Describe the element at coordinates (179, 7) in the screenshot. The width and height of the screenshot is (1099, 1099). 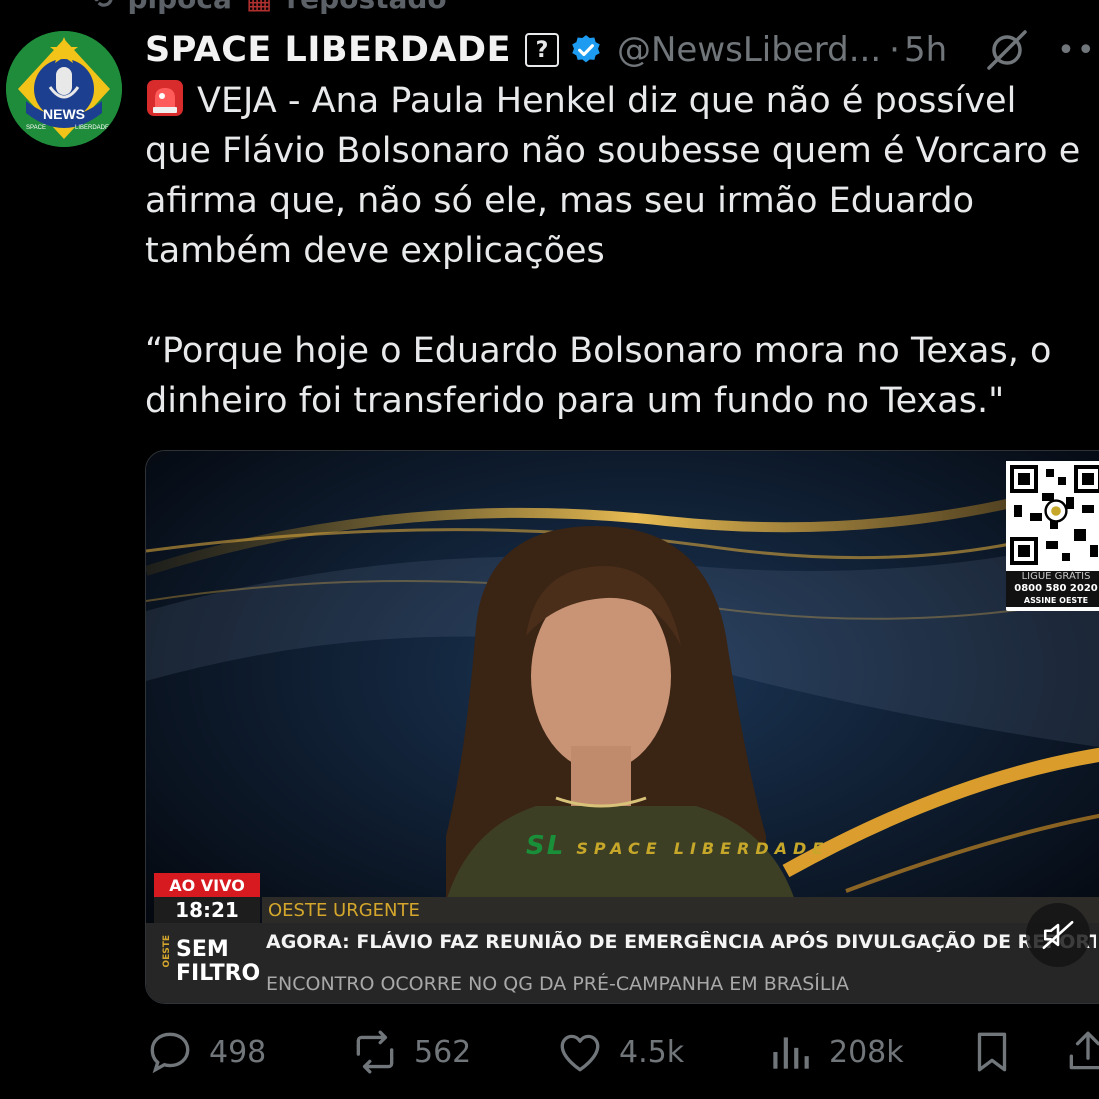
I see `repost-user: pipoca` at that location.